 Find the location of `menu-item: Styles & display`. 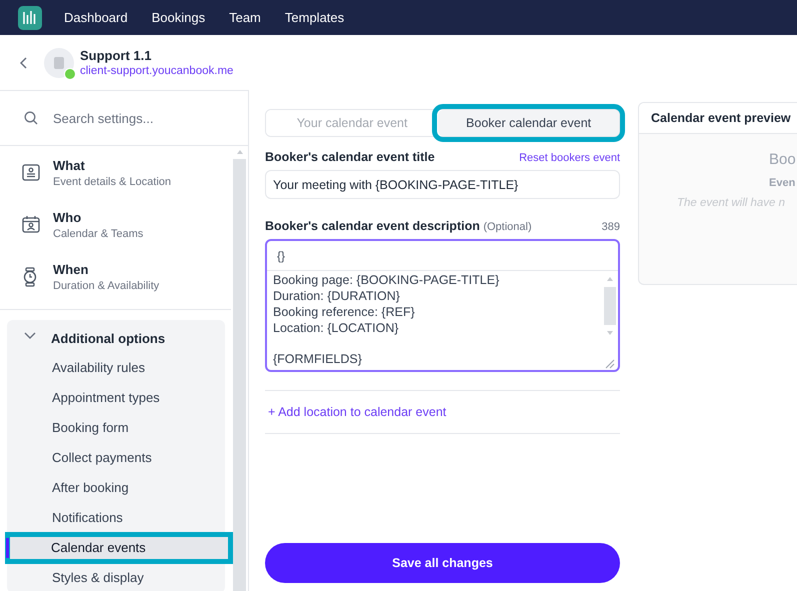

menu-item: Styles & display is located at coordinates (116, 577).